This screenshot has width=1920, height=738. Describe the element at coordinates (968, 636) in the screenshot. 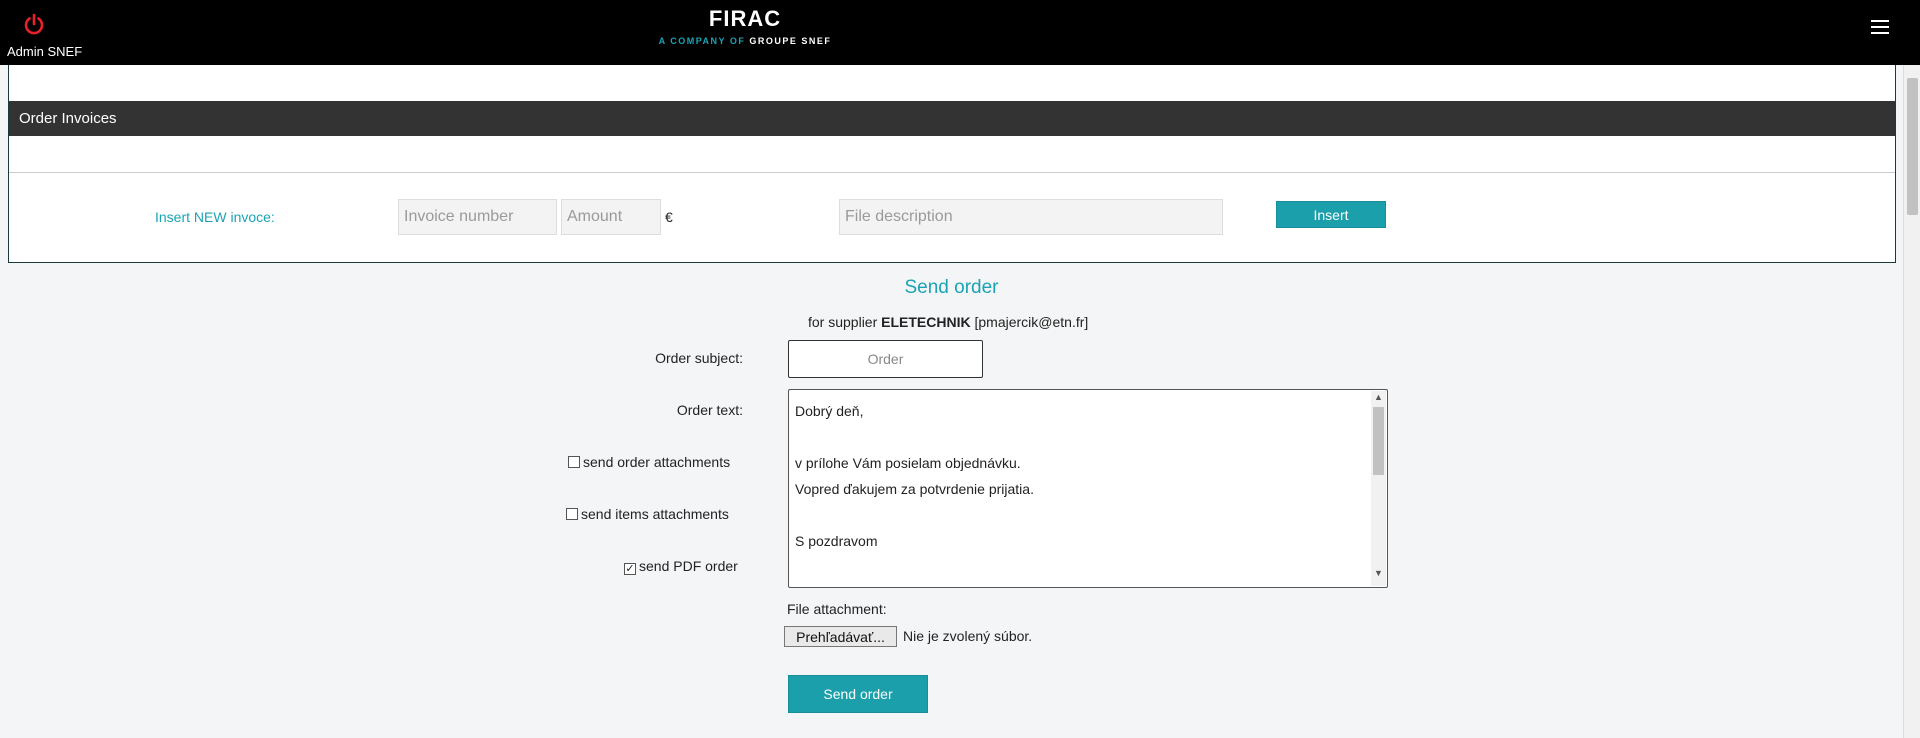

I see `no-file-selected-text: Nie je zvolený súbor.` at that location.